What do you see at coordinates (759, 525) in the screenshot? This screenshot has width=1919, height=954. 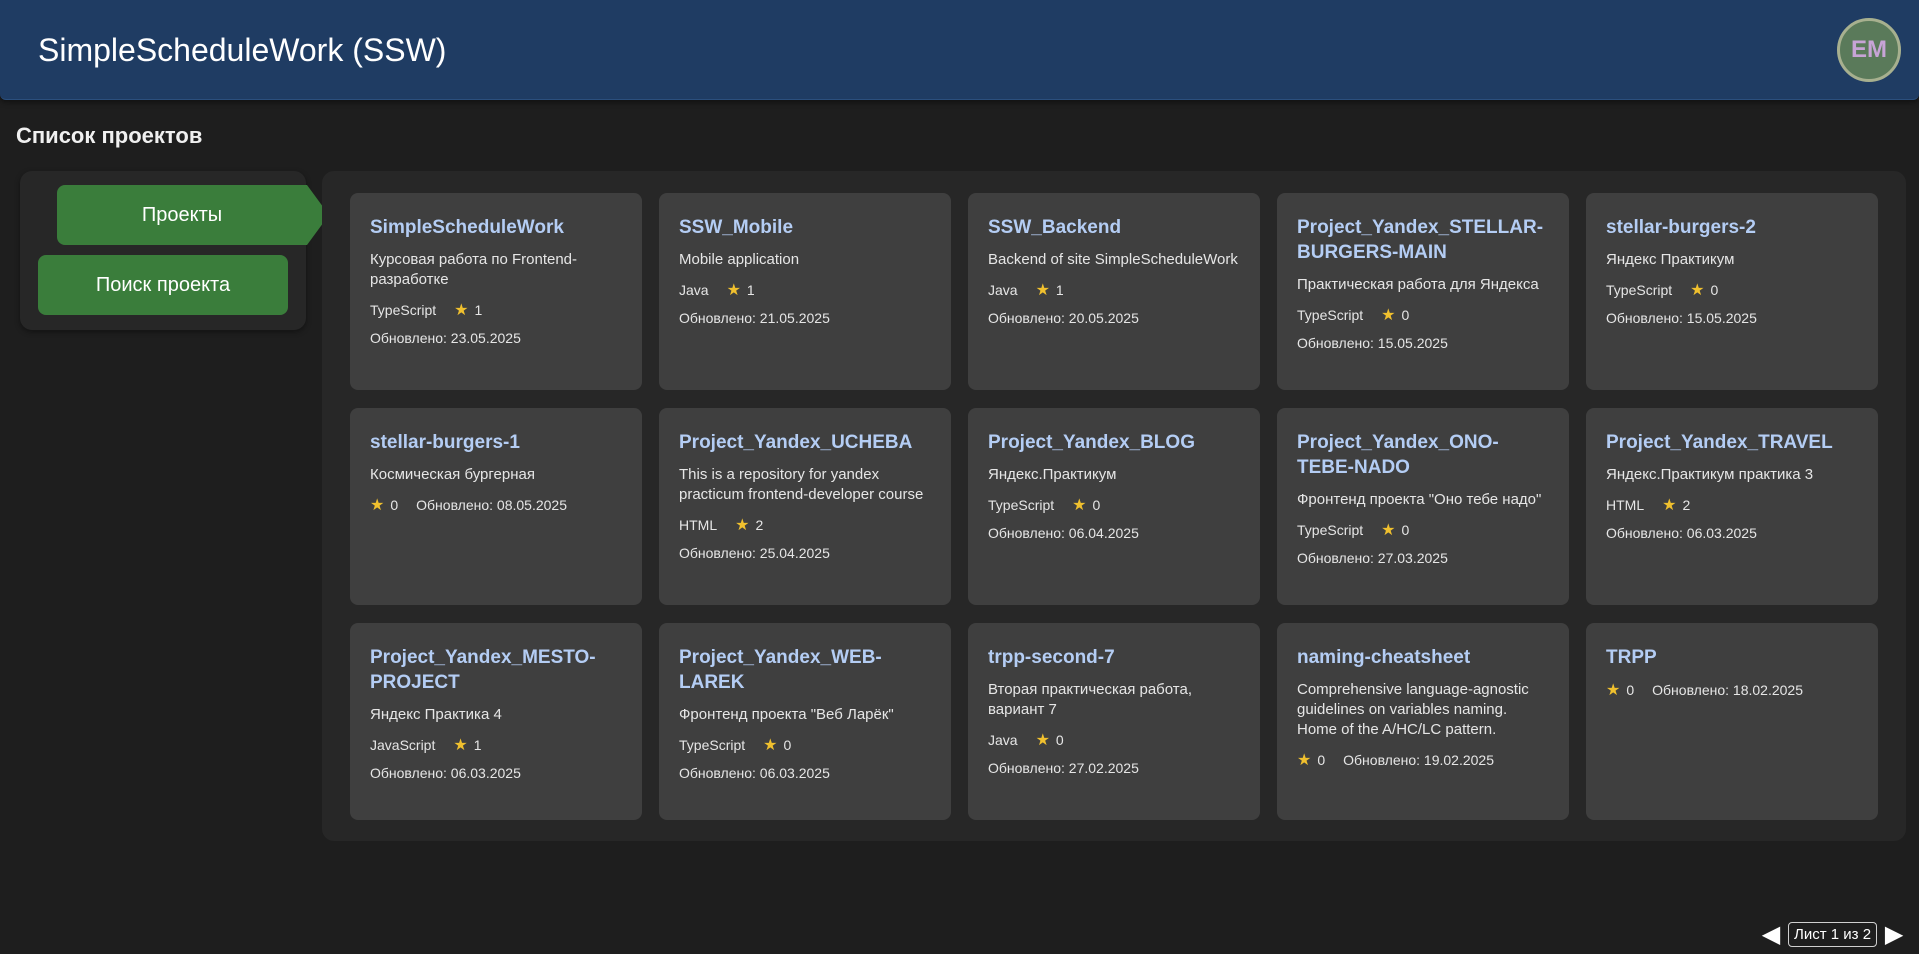 I see `project-stars: 2` at bounding box center [759, 525].